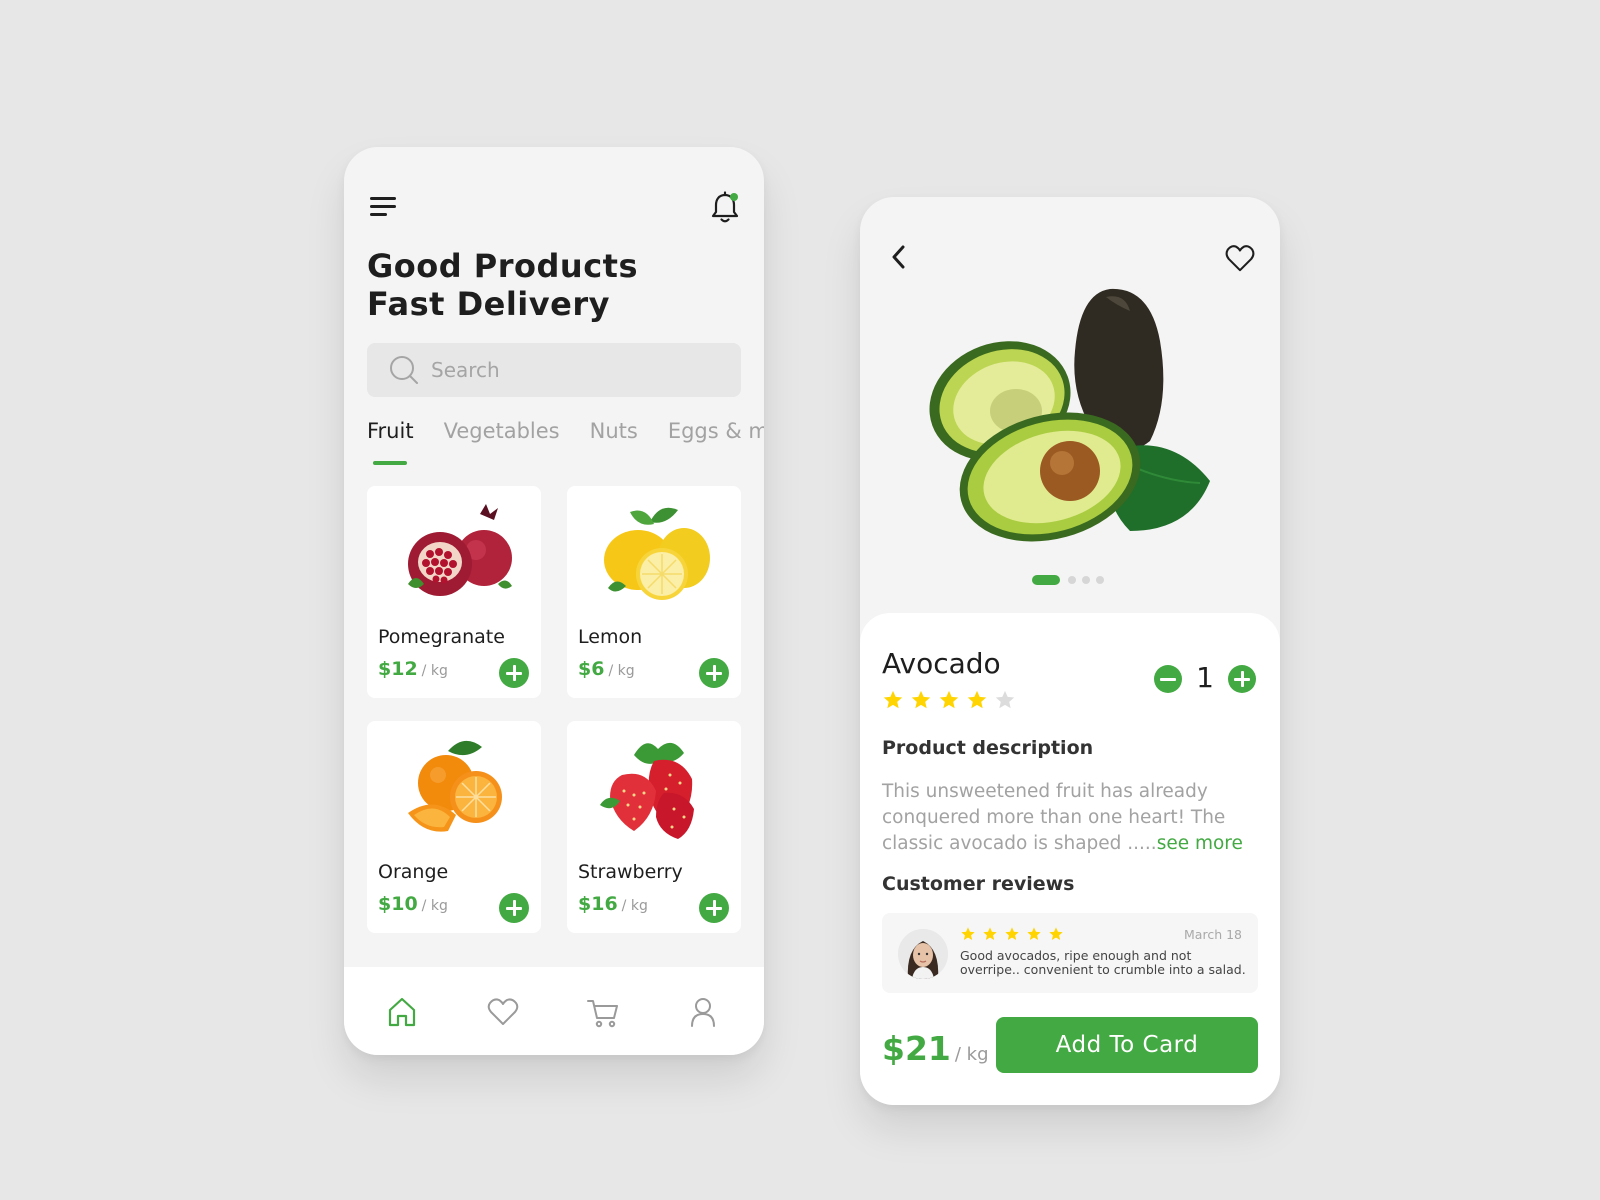  I want to click on pomegranate-image, so click(460, 550).